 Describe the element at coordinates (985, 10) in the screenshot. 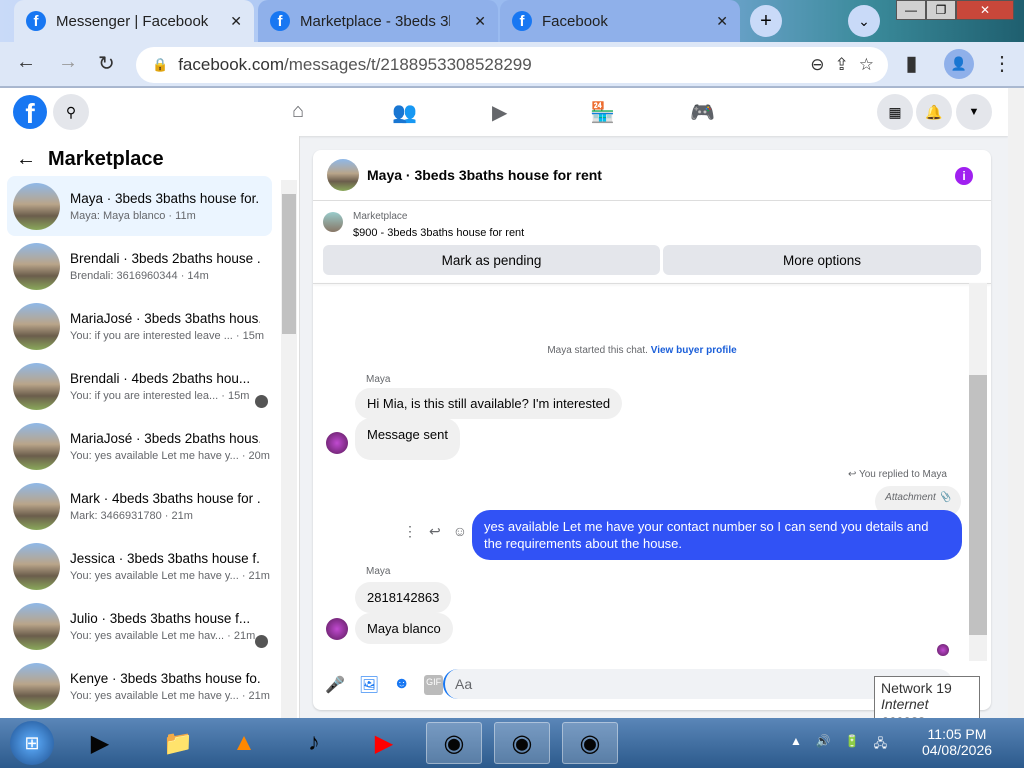

I see `close-window-button: ✕` at that location.